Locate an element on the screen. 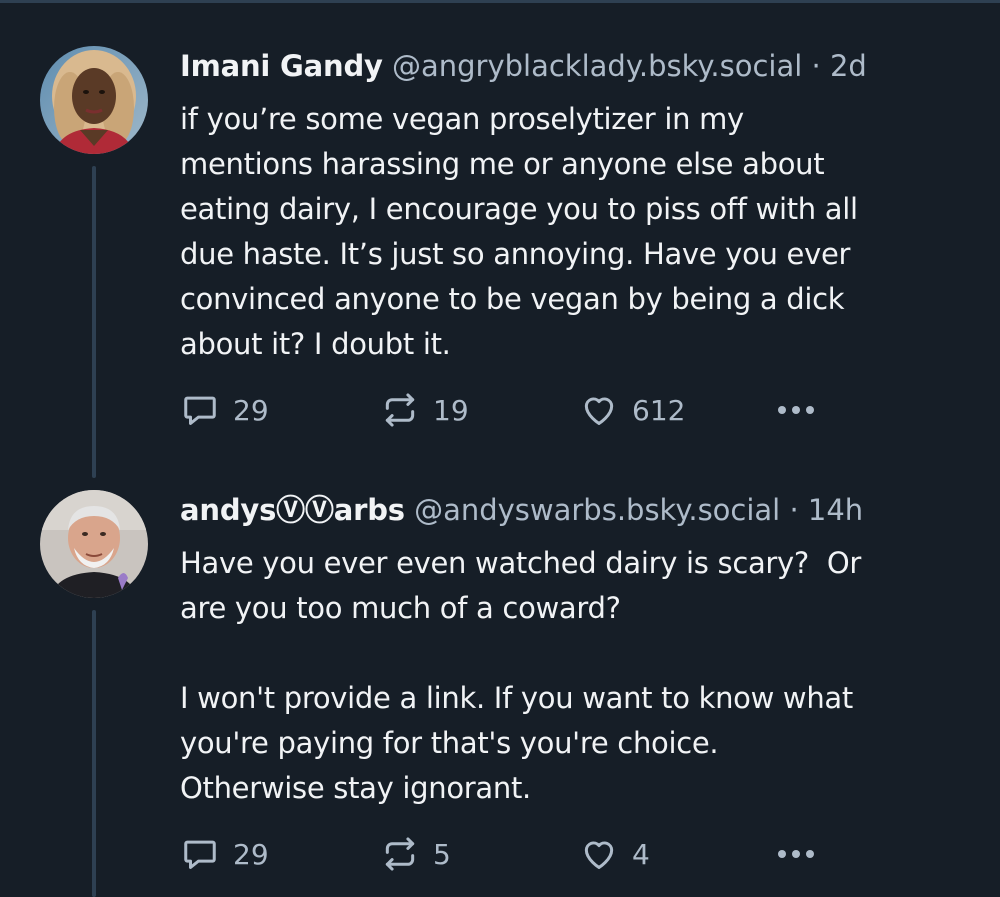 The image size is (1000, 897). like-count: 4 is located at coordinates (641, 854).